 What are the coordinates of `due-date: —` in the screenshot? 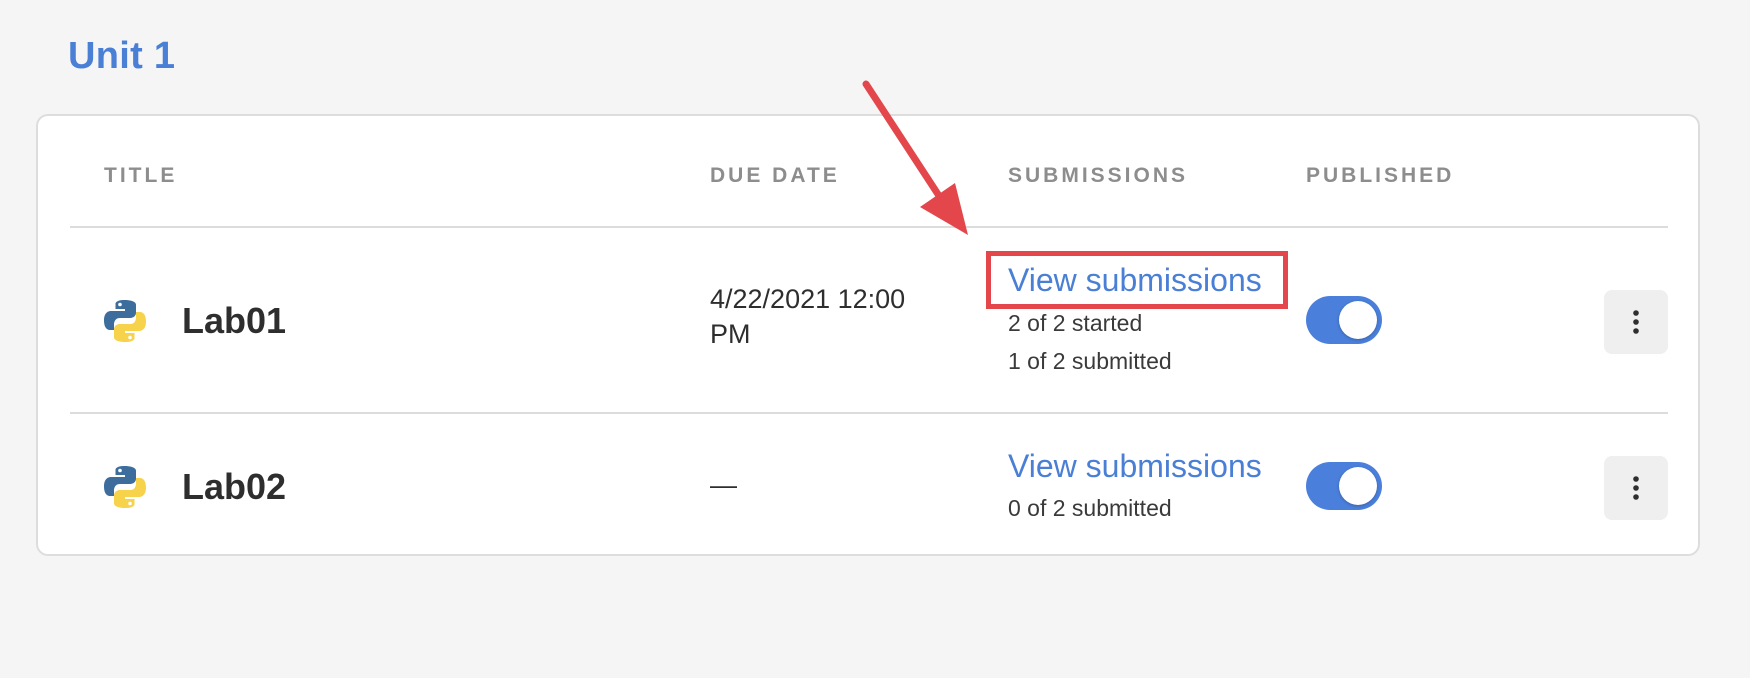 It's located at (835, 485).